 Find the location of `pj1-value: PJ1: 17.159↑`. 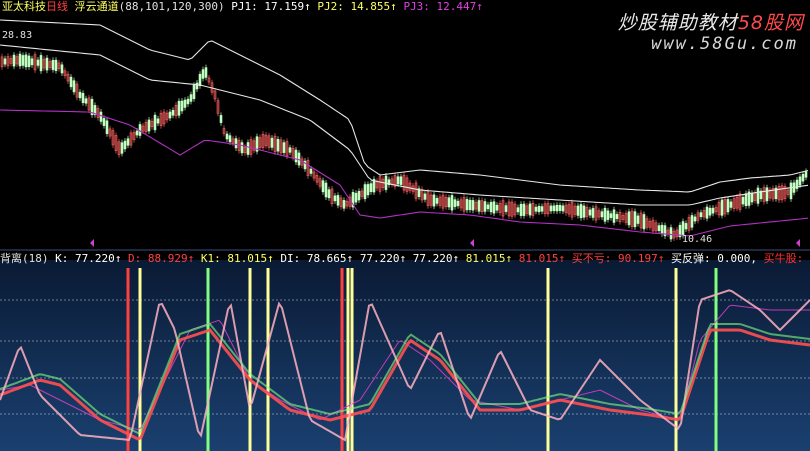

pj1-value: PJ1: 17.159↑ is located at coordinates (271, 6).